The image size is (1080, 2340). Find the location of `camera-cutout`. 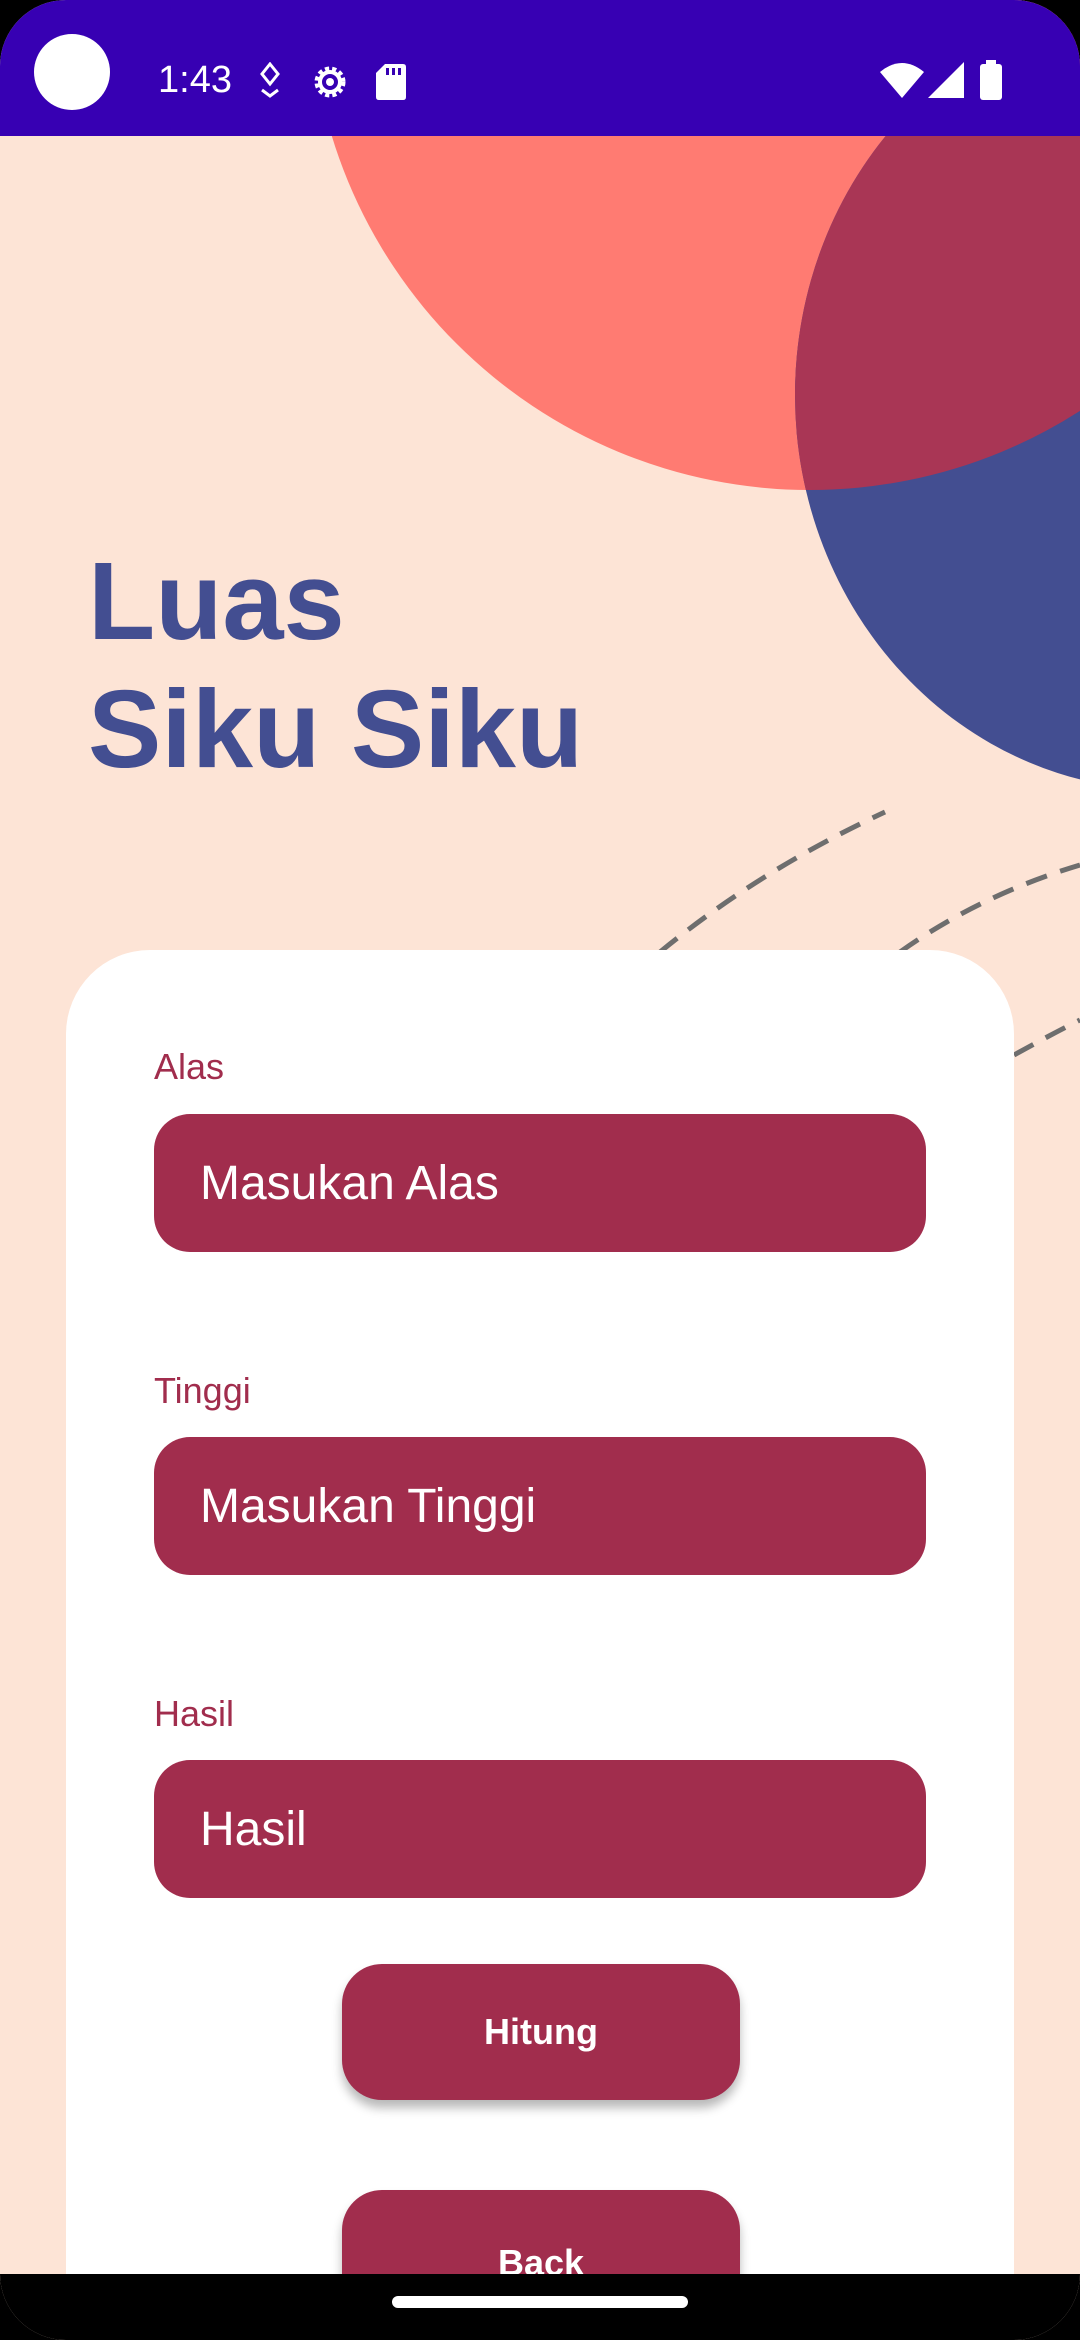

camera-cutout is located at coordinates (72, 72).